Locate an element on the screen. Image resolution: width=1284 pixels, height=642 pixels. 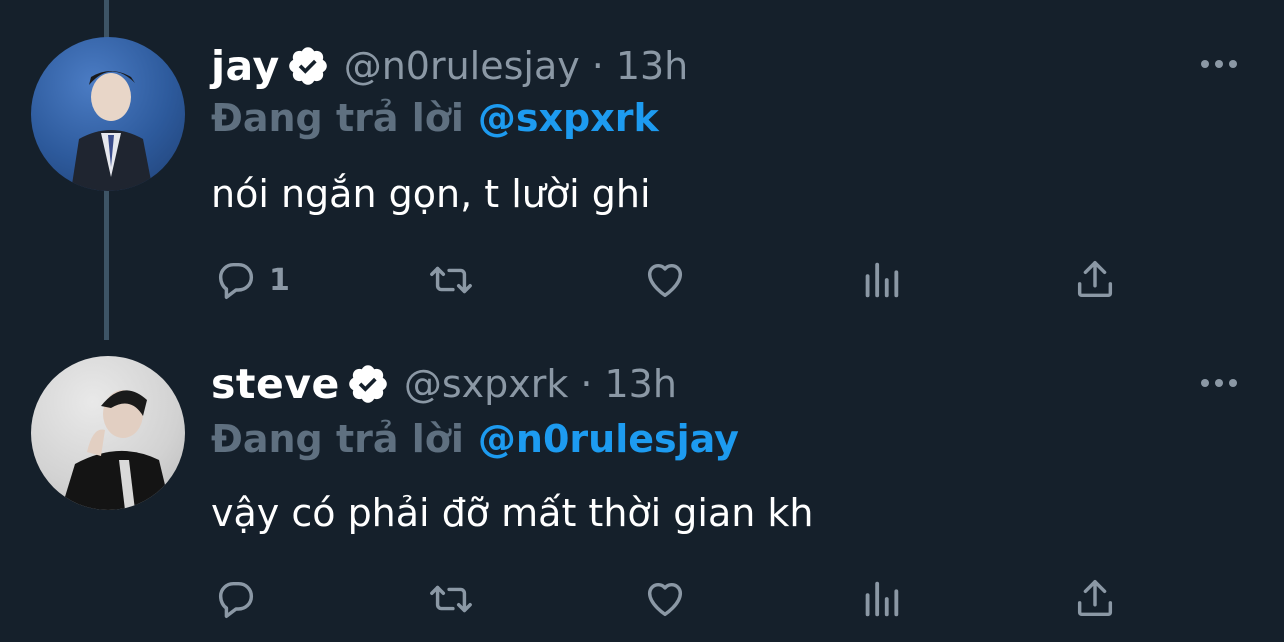
tweet-header: steve @sxpxrk · 13h is located at coordinates (444, 384).